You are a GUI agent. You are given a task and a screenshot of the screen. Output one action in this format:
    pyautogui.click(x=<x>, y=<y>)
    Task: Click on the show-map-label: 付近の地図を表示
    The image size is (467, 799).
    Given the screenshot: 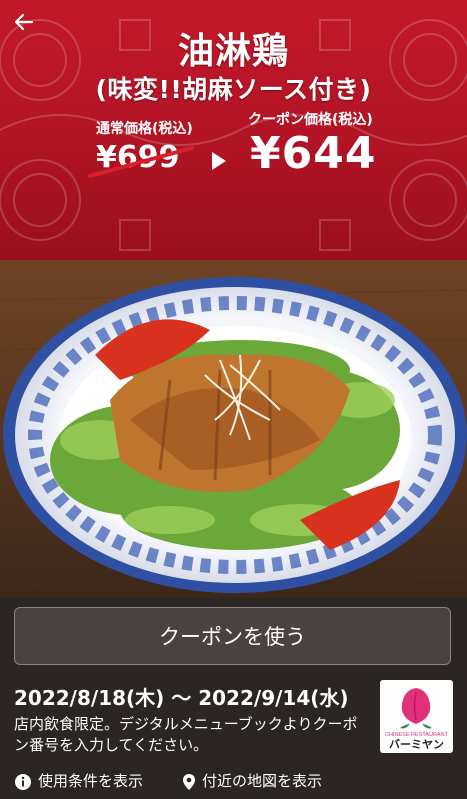 What is the action you would take?
    pyautogui.click(x=262, y=781)
    